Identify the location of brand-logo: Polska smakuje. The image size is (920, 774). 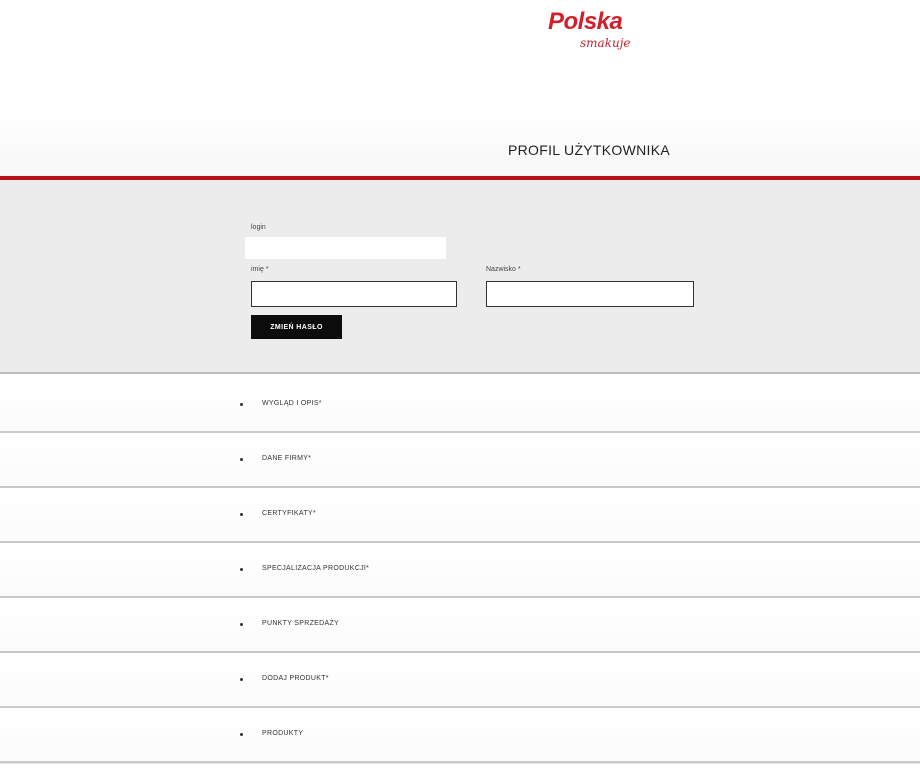
(603, 32).